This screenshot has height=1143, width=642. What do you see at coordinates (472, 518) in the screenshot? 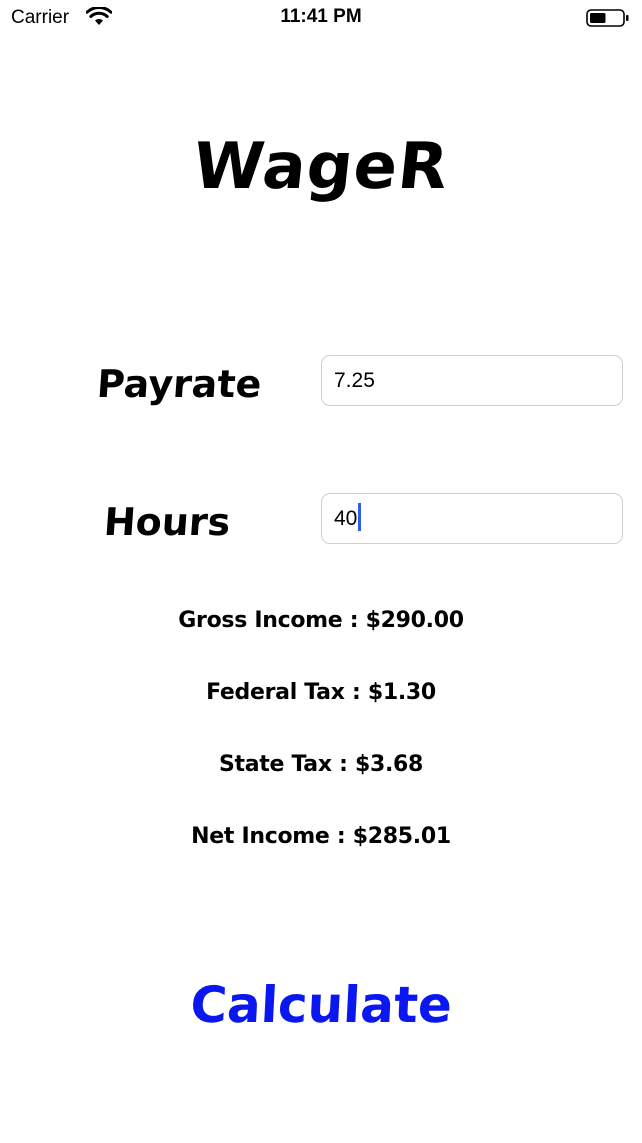
I see `hours-input: 40` at bounding box center [472, 518].